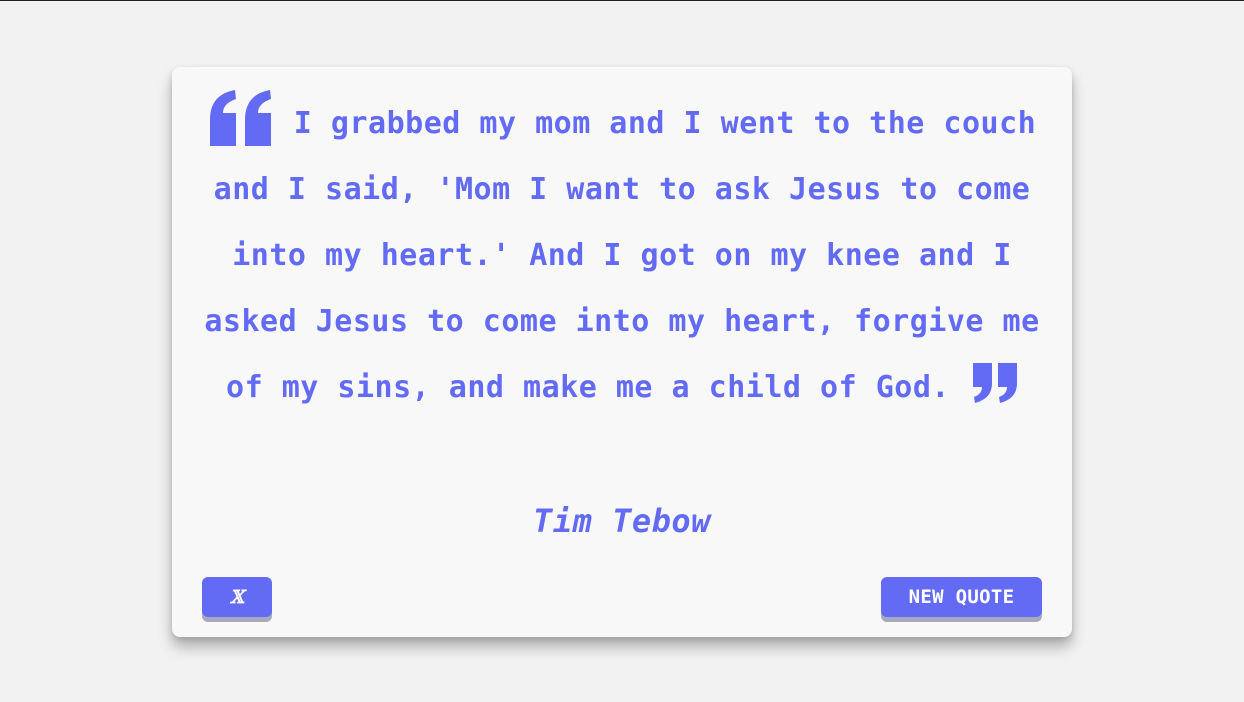 The height and width of the screenshot is (702, 1244). I want to click on quote-right-icon, so click(995, 382).